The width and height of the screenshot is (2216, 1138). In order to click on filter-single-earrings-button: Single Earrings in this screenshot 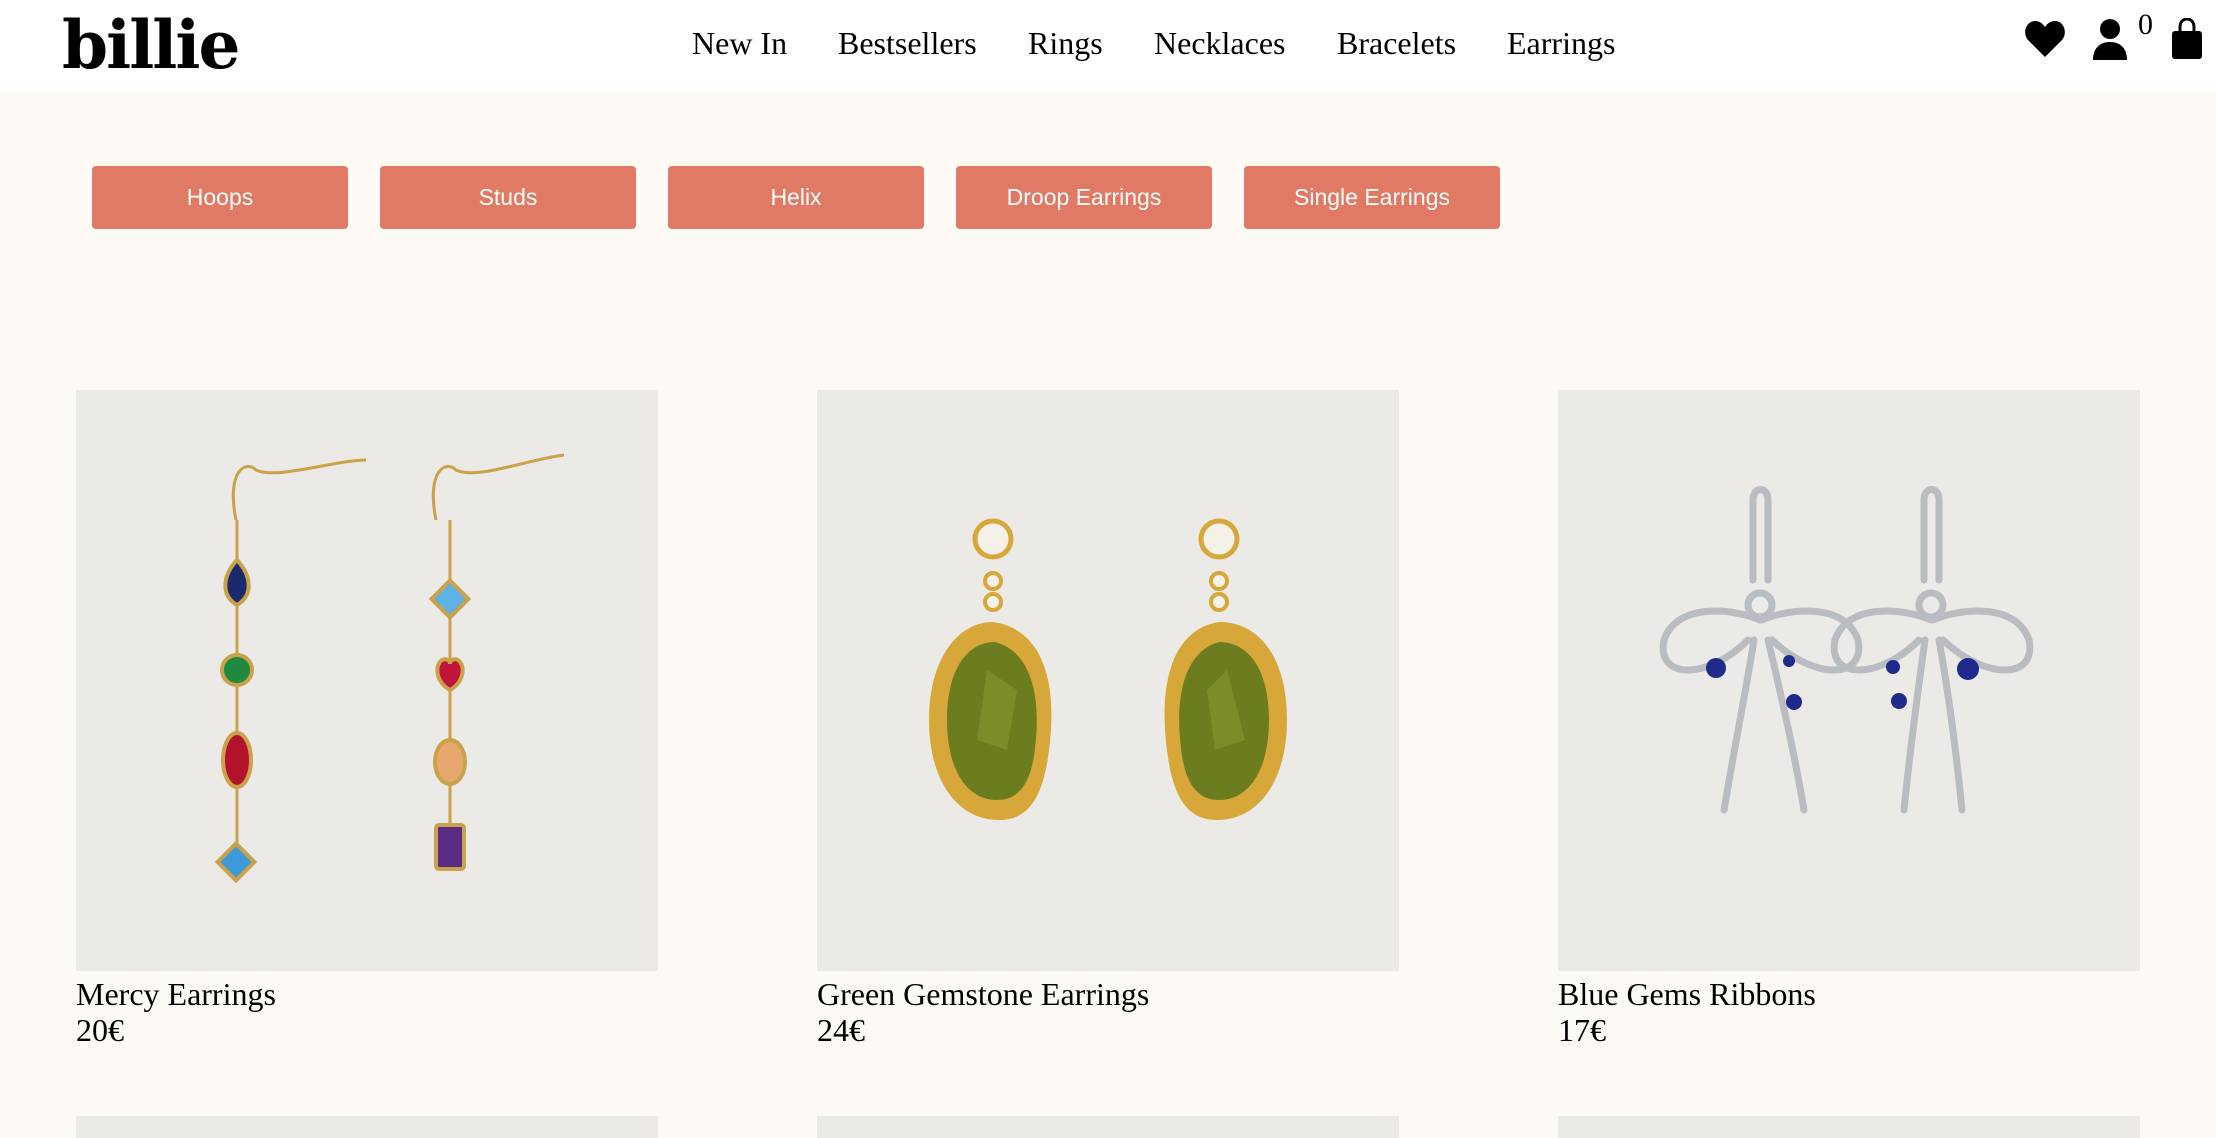, I will do `click(1372, 197)`.